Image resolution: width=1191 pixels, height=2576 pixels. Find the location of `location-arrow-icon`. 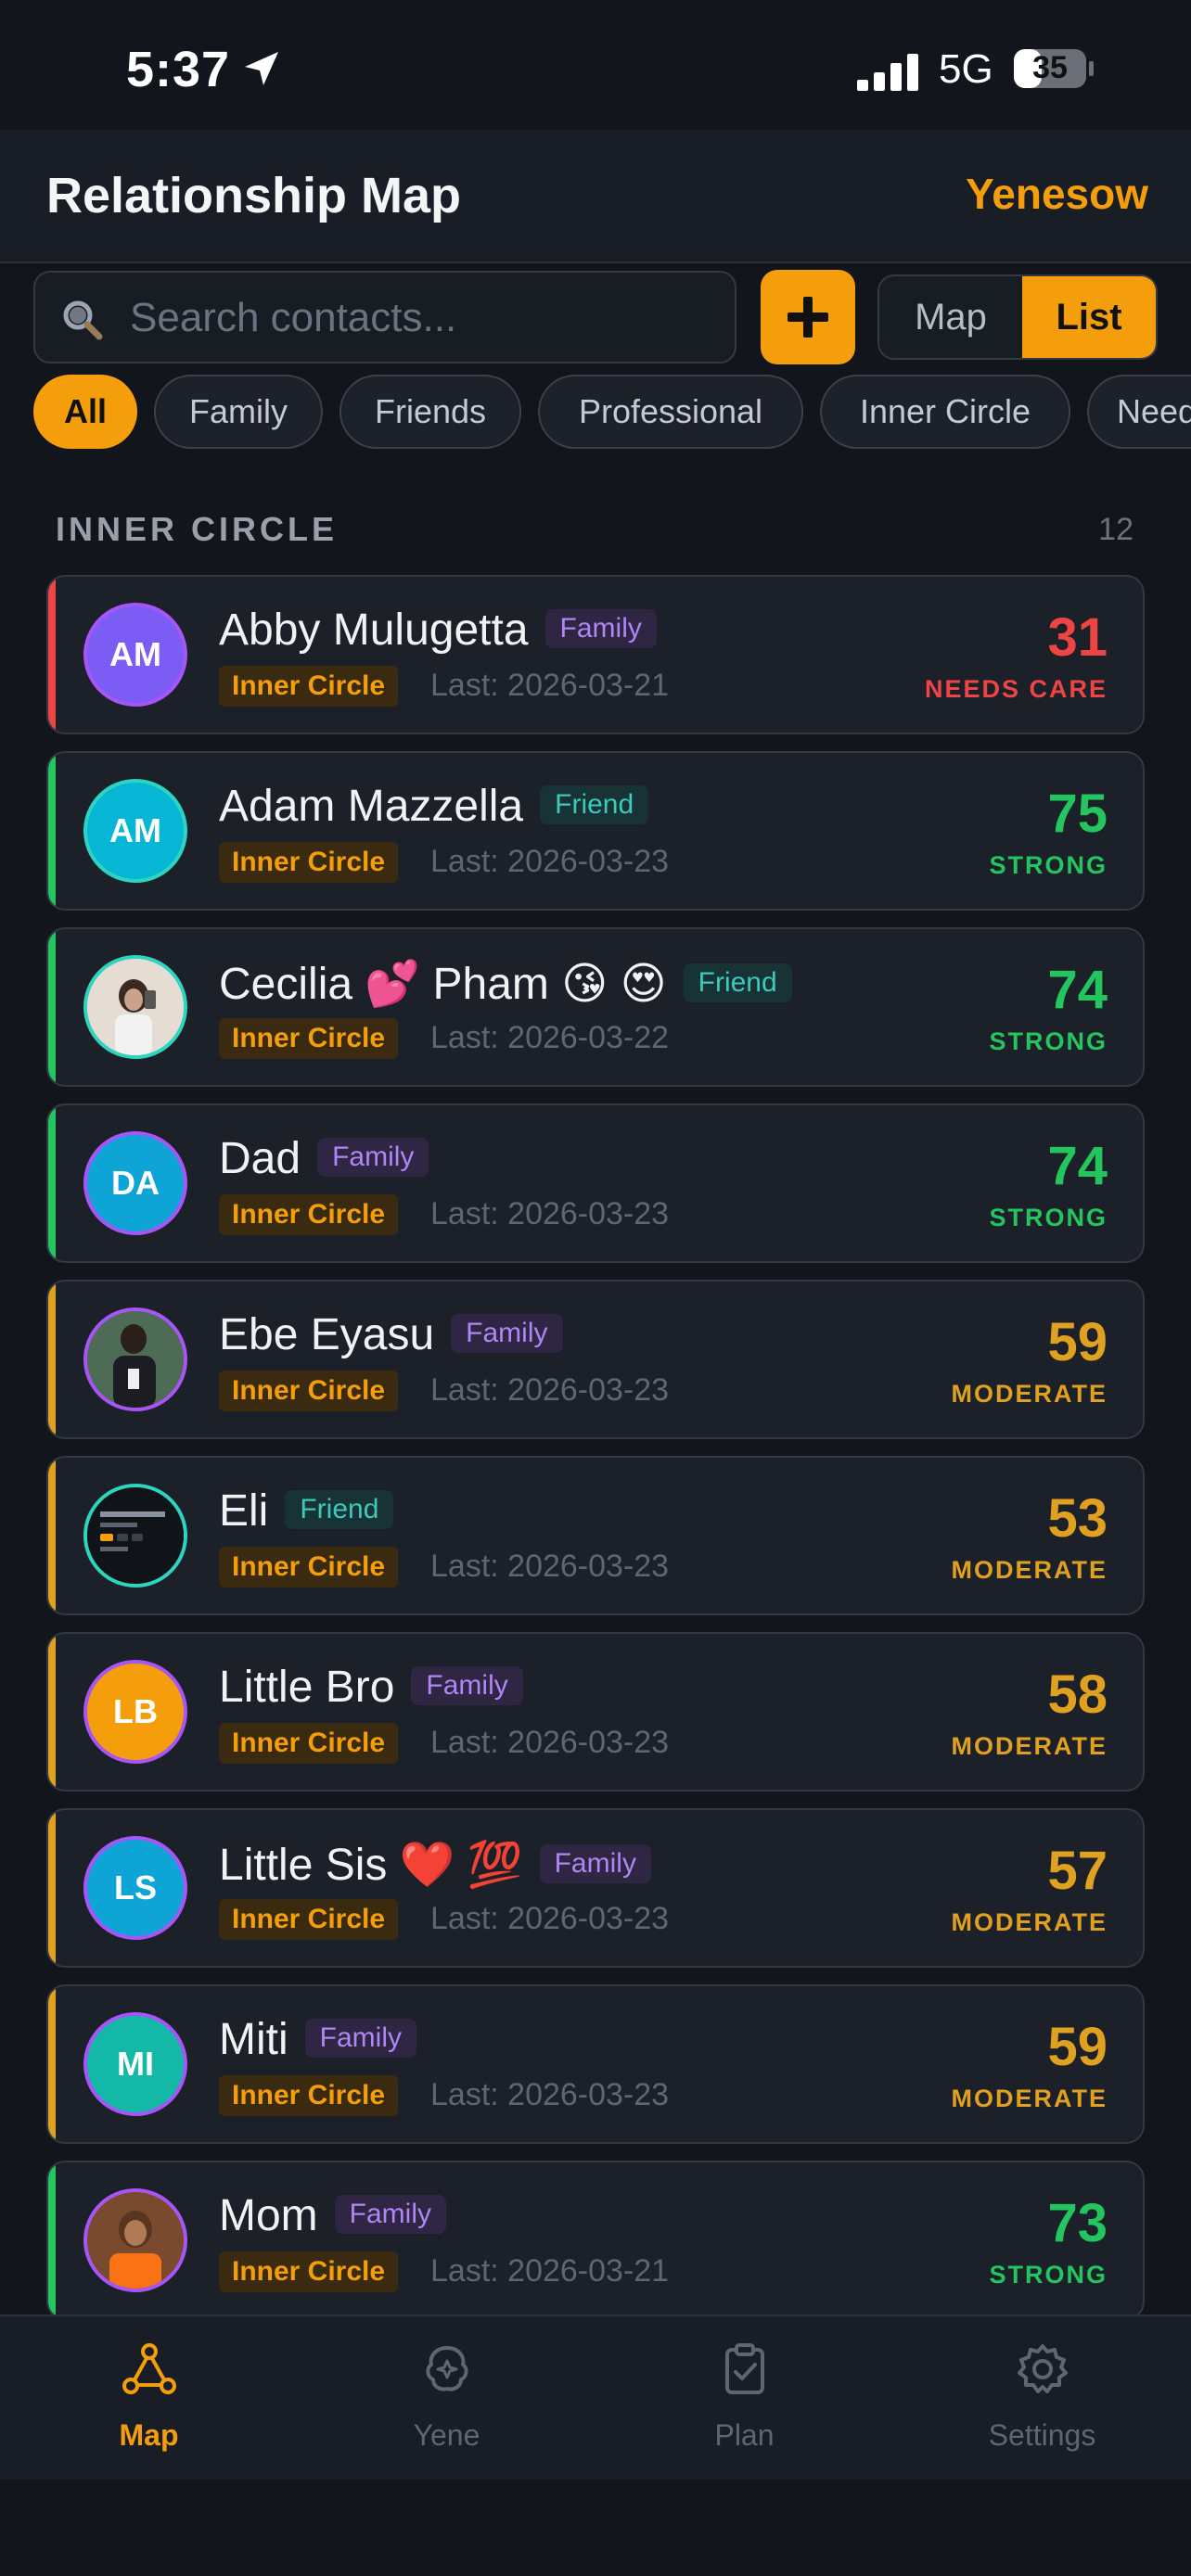

location-arrow-icon is located at coordinates (261, 68).